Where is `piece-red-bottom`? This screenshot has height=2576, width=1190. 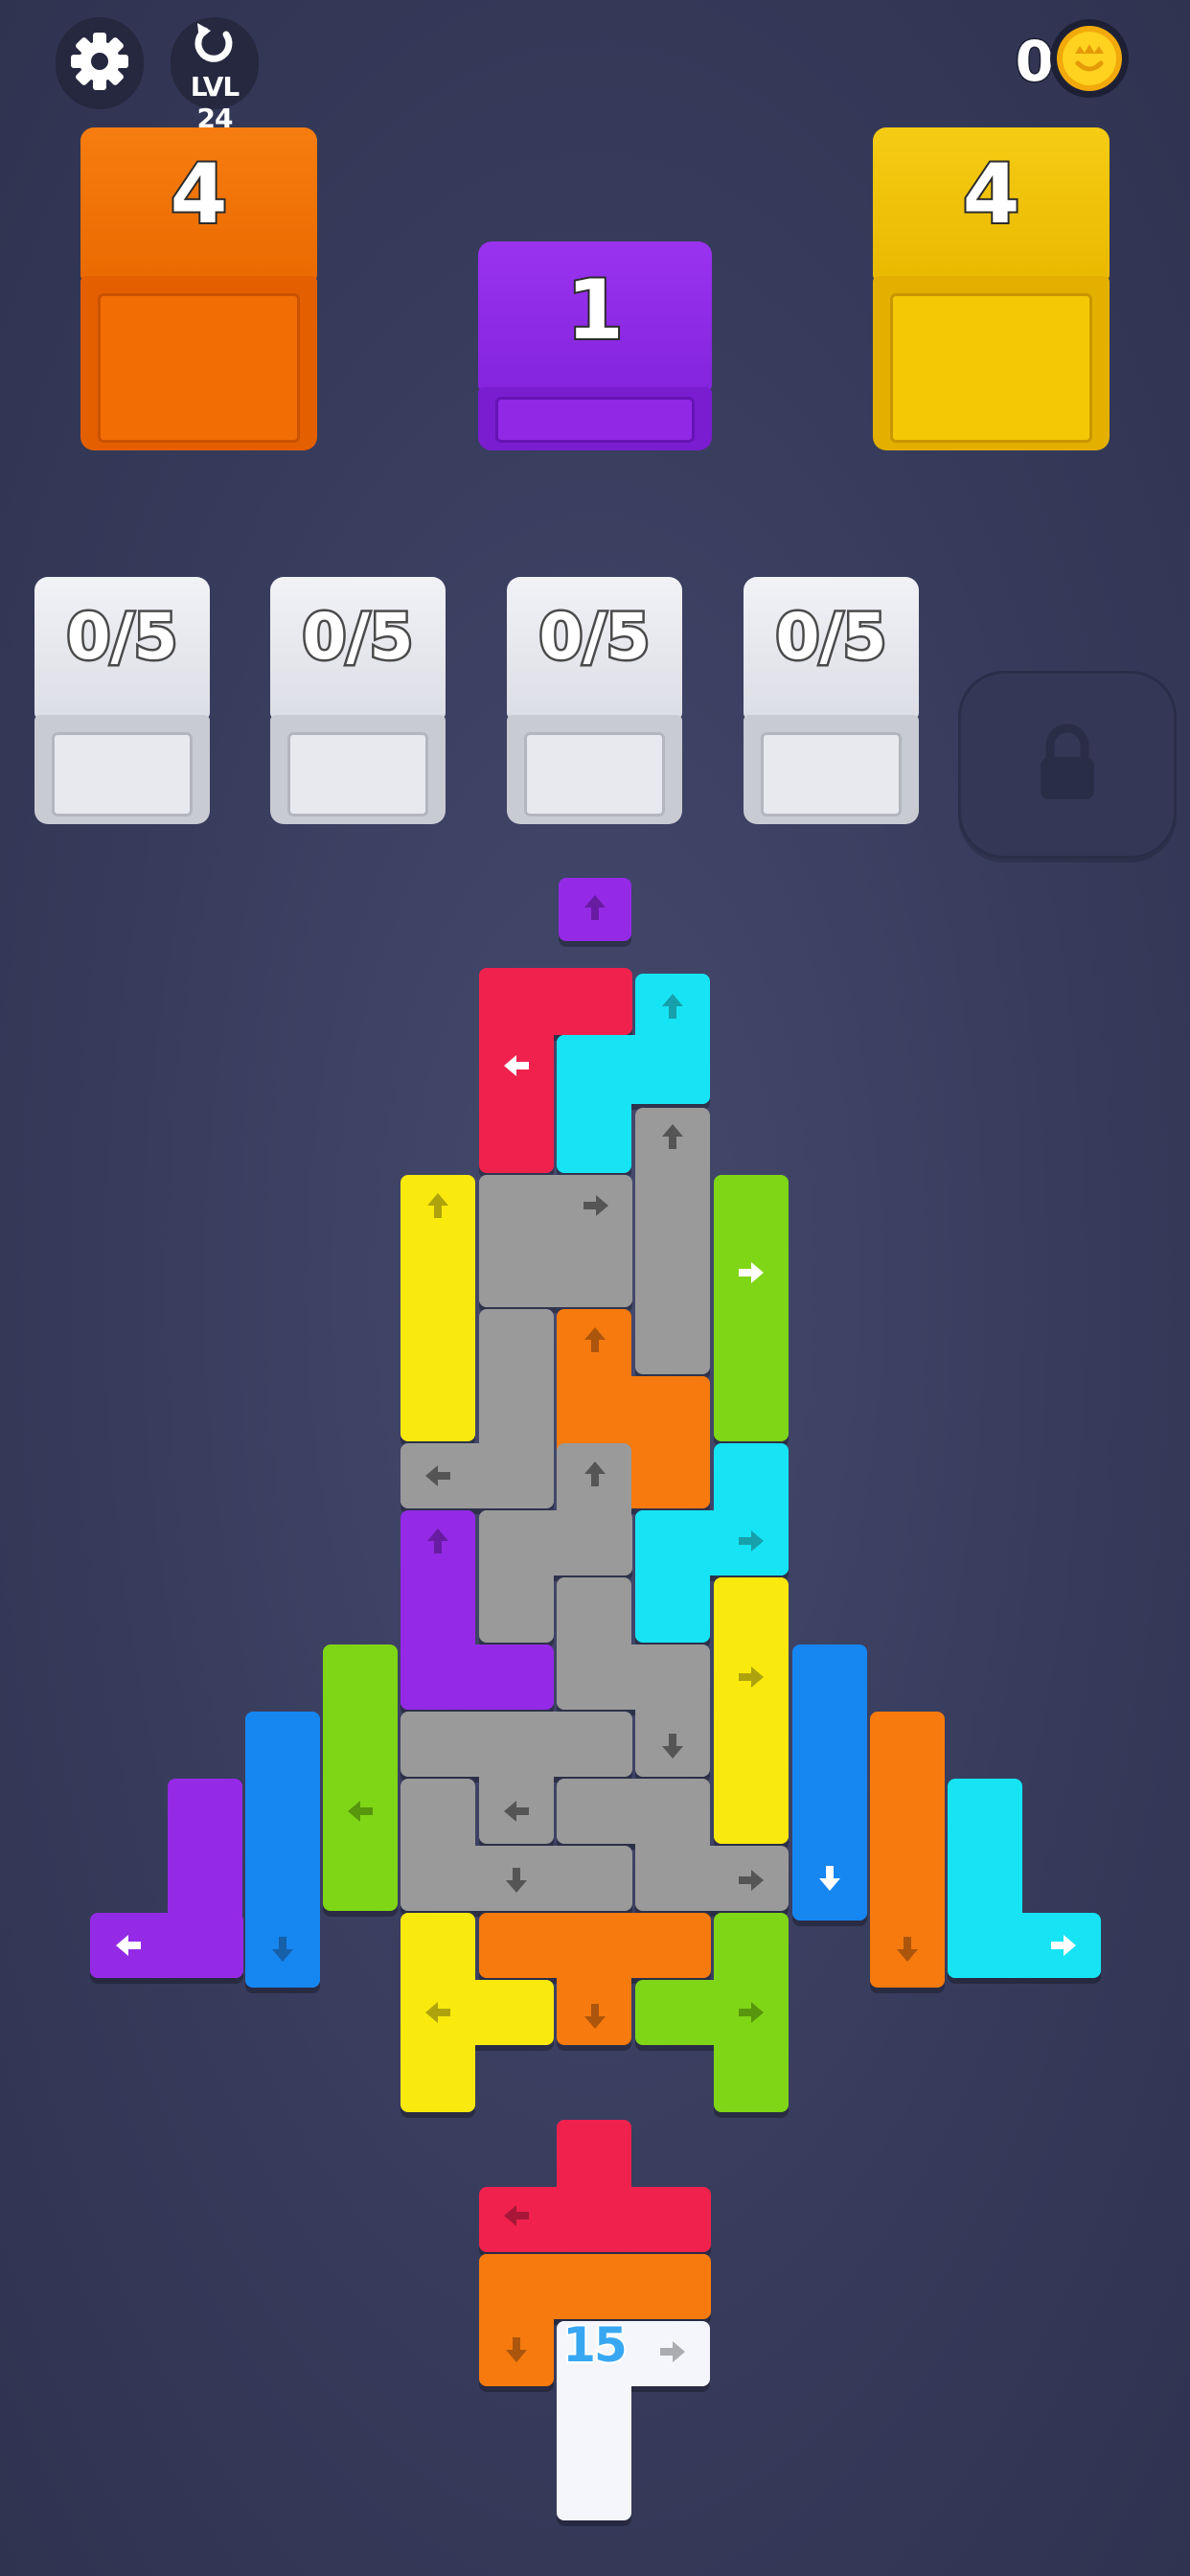 piece-red-bottom is located at coordinates (595, 2186).